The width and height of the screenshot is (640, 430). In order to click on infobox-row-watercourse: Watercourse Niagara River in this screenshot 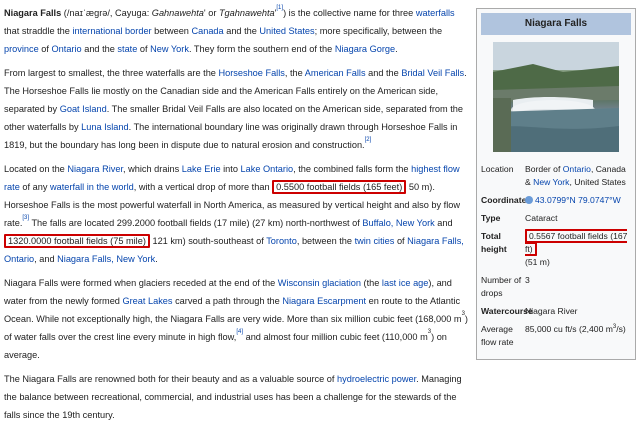, I will do `click(529, 311)`.